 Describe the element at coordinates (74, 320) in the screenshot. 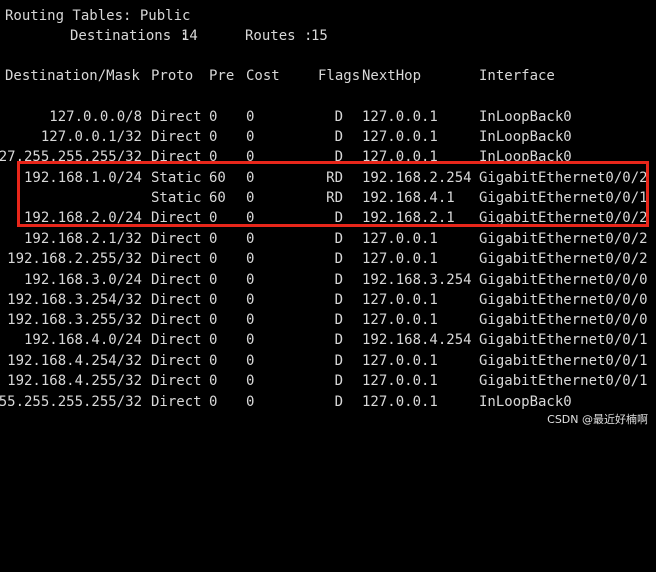

I see `row-destination: 192.168.3.255/32` at that location.